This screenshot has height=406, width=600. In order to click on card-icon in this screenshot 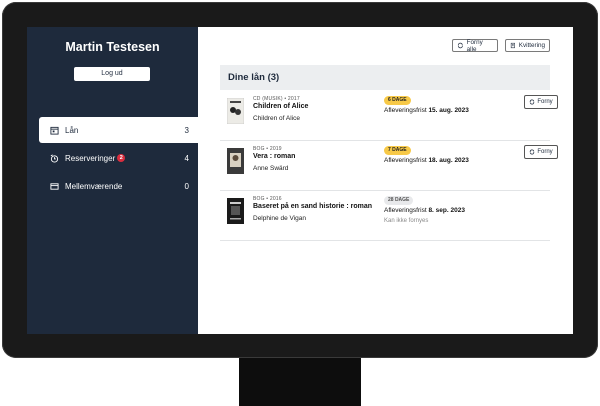, I will do `click(54, 186)`.